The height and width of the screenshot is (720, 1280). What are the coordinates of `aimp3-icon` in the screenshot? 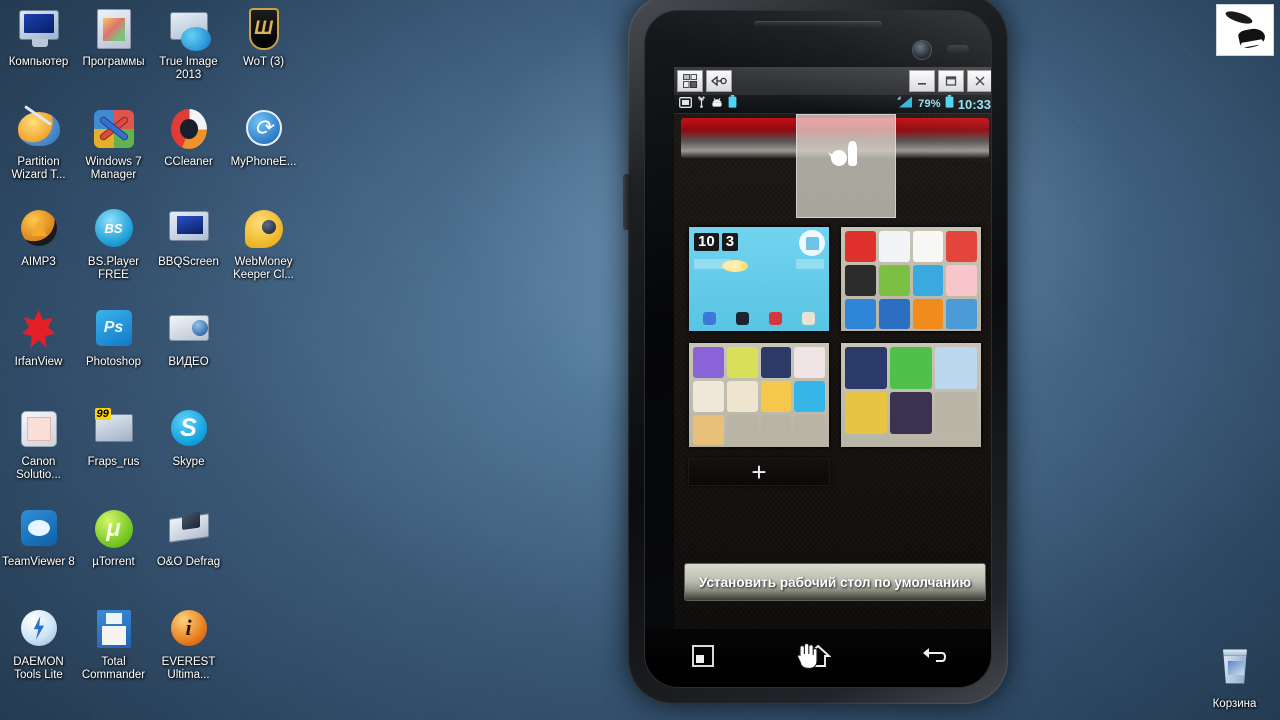 It's located at (39, 229).